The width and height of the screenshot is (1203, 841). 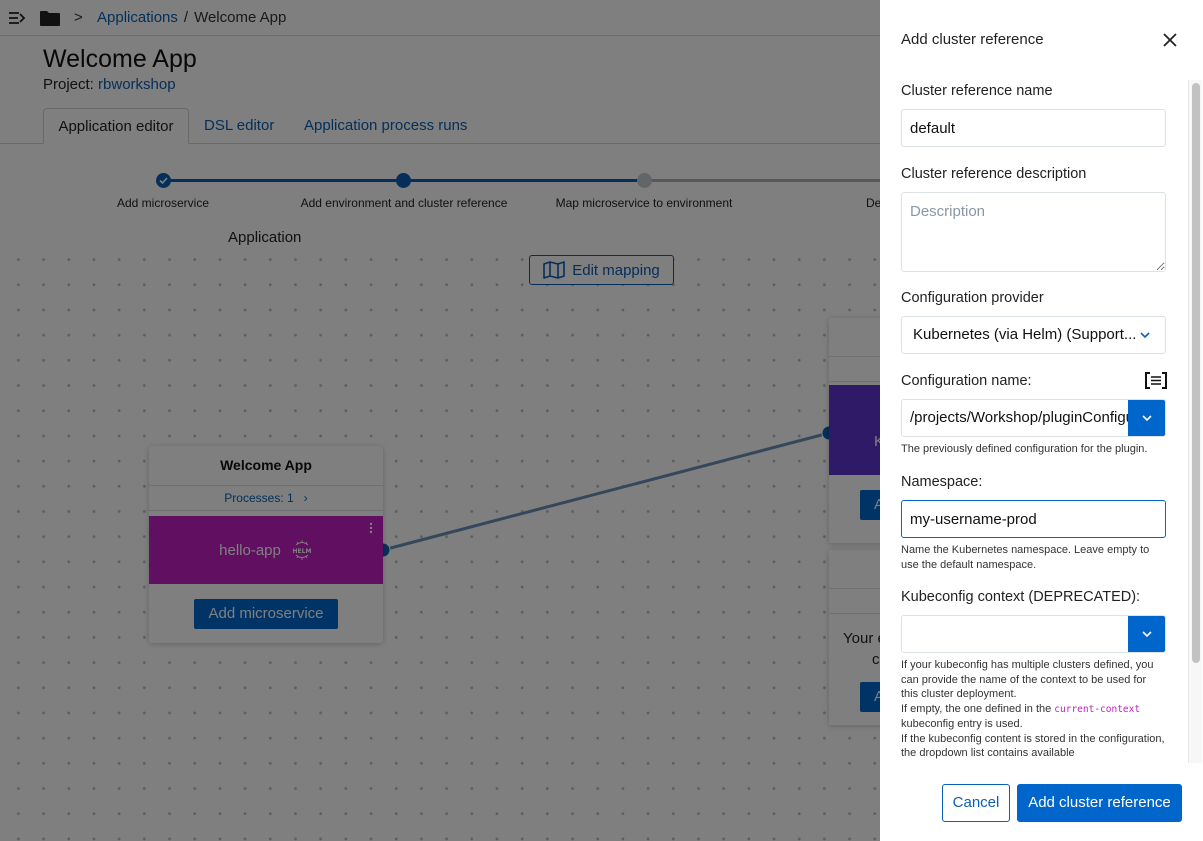 What do you see at coordinates (1020, 417) in the screenshot?
I see `configuration-name-value: /projects/Workshop/pluginConfigurations/` at bounding box center [1020, 417].